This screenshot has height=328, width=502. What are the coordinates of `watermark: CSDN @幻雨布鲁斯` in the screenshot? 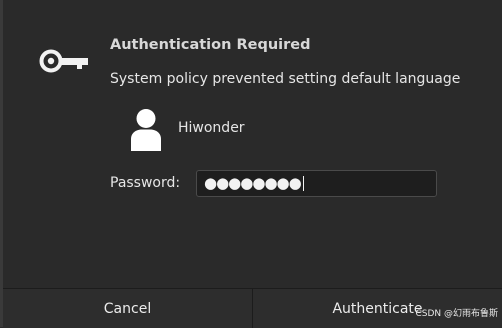 It's located at (456, 314).